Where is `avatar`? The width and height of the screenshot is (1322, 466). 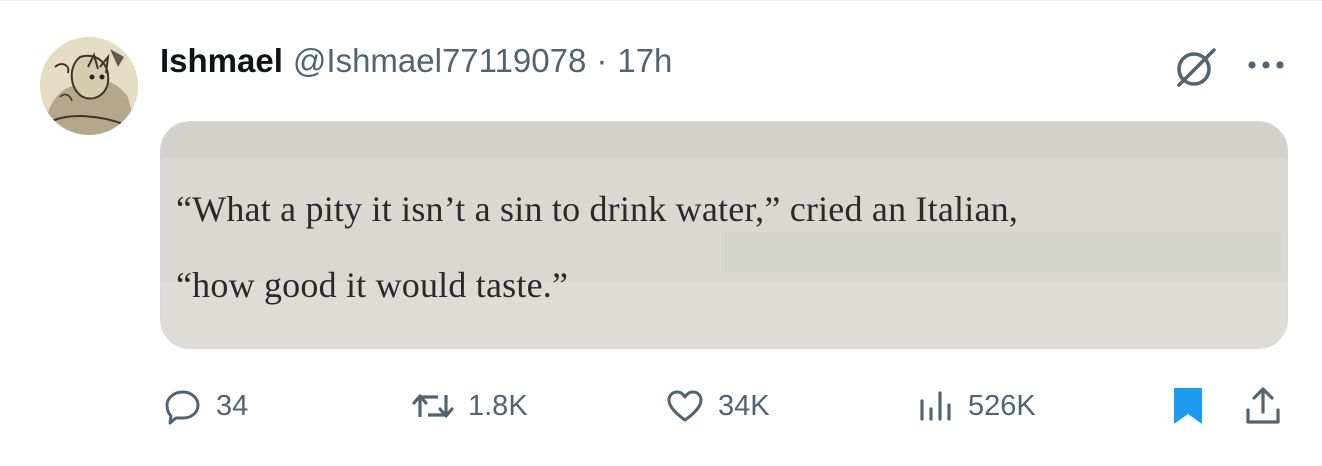
avatar is located at coordinates (89, 86).